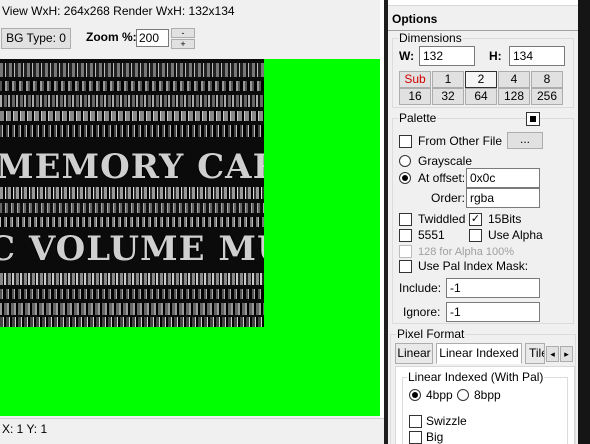 This screenshot has width=590, height=444. What do you see at coordinates (476, 377) in the screenshot?
I see `linear-indexed-legend: Linear Indexed (With Pal)` at bounding box center [476, 377].